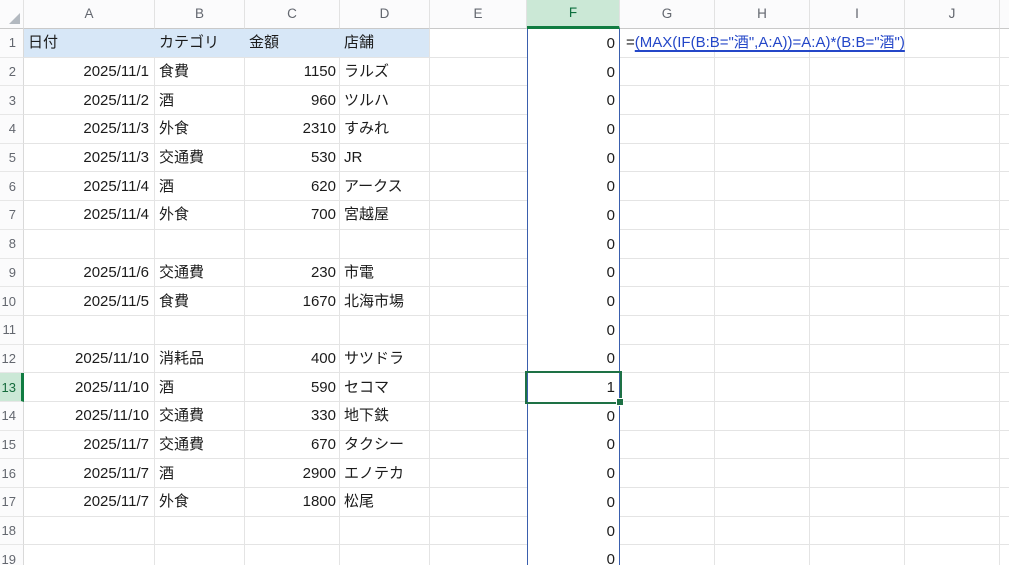 This screenshot has width=1009, height=565. I want to click on cell-f19: 0, so click(573, 555).